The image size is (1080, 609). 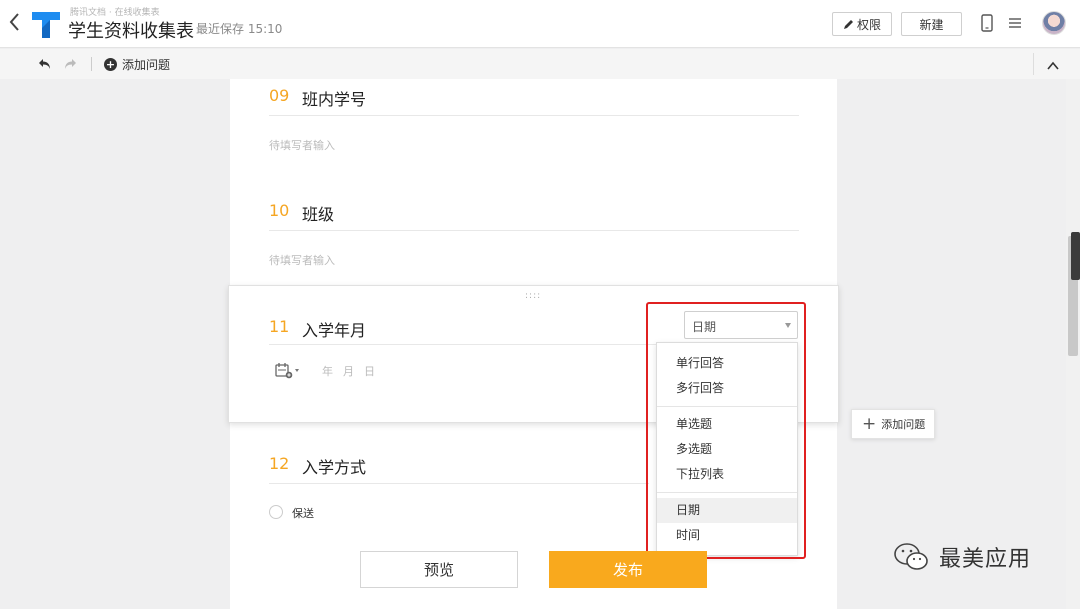 What do you see at coordinates (303, 513) in the screenshot?
I see `option-label: 保送` at bounding box center [303, 513].